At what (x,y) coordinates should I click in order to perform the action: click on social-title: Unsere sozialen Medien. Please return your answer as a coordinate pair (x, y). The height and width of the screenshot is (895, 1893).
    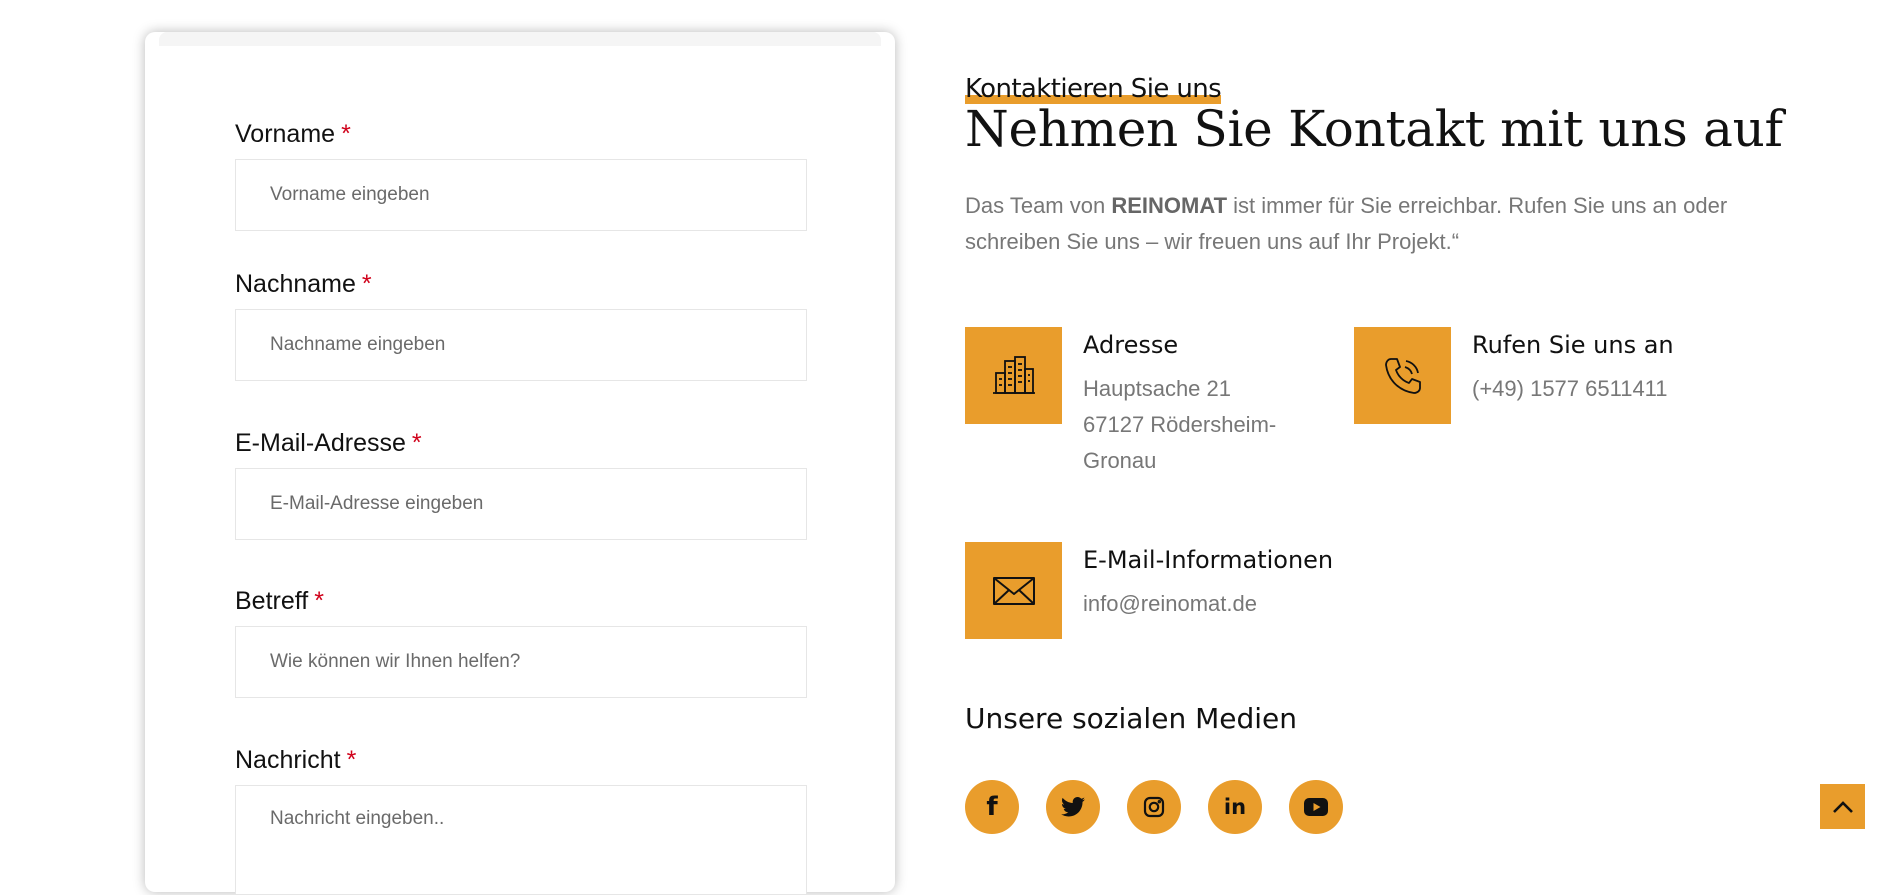
    Looking at the image, I should click on (1131, 718).